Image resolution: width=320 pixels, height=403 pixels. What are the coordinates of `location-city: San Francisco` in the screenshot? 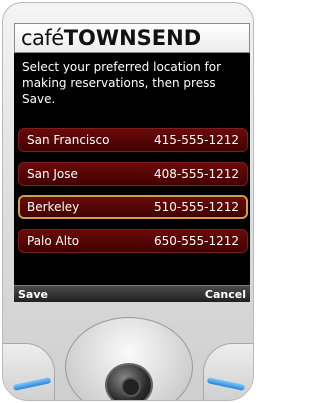 It's located at (68, 140).